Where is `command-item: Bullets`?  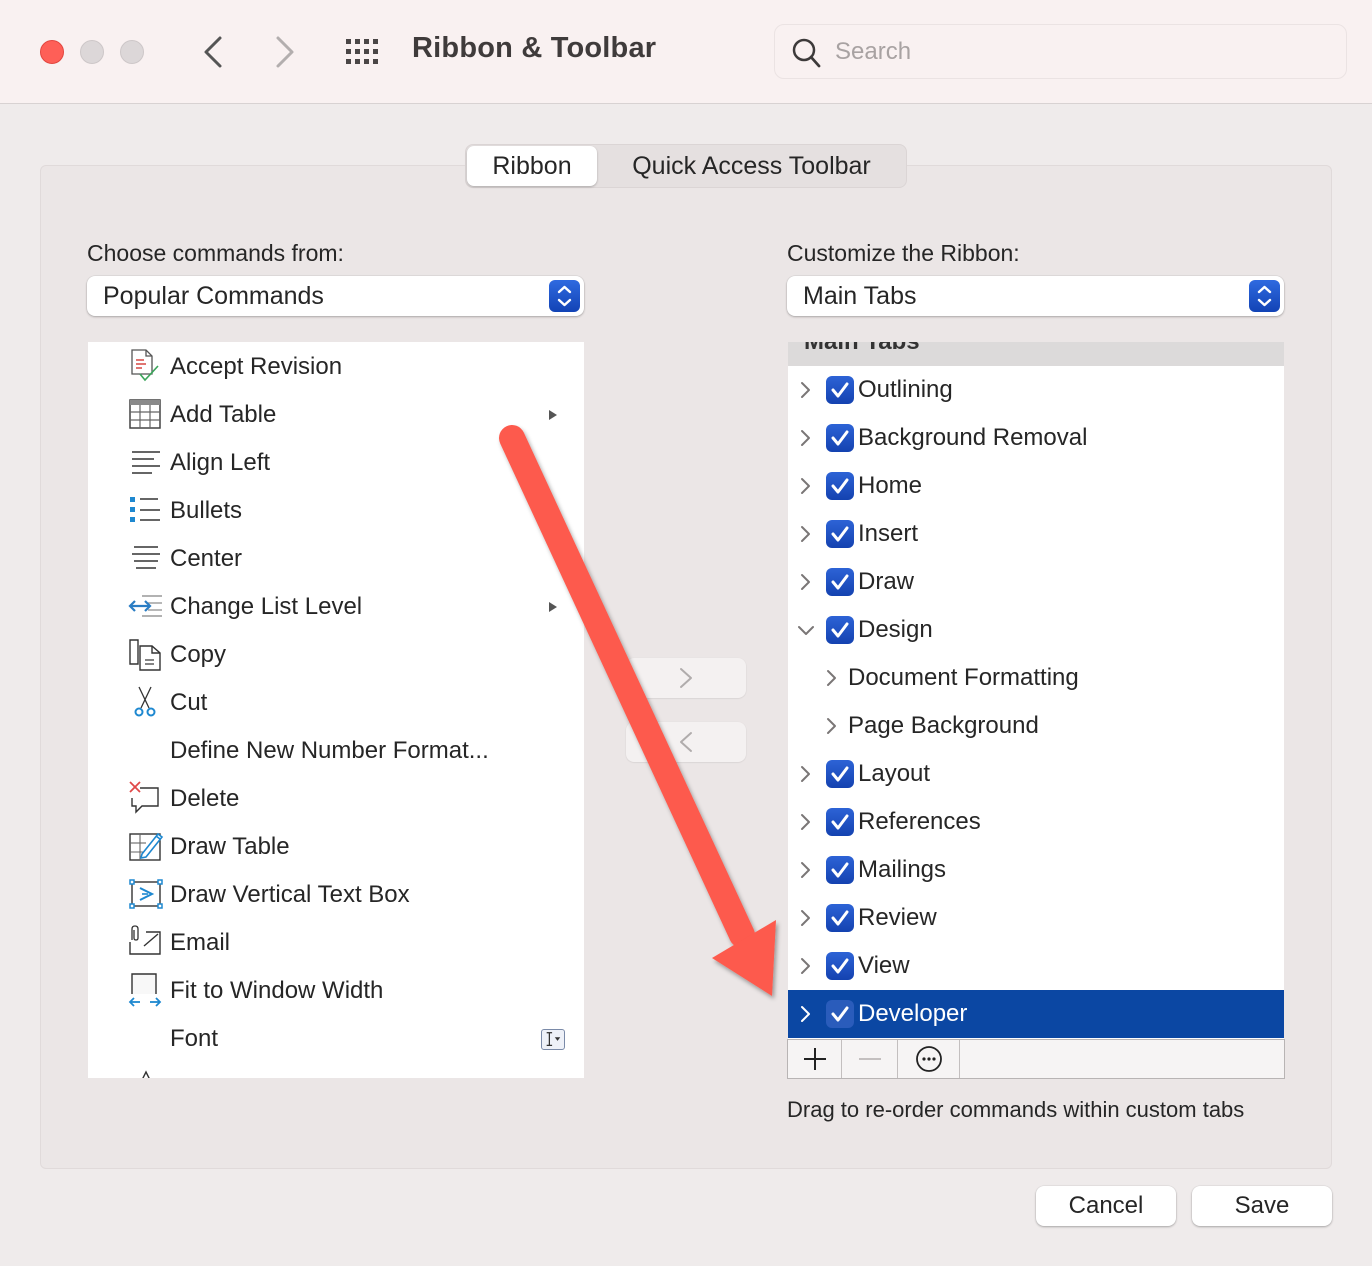
command-item: Bullets is located at coordinates (336, 511).